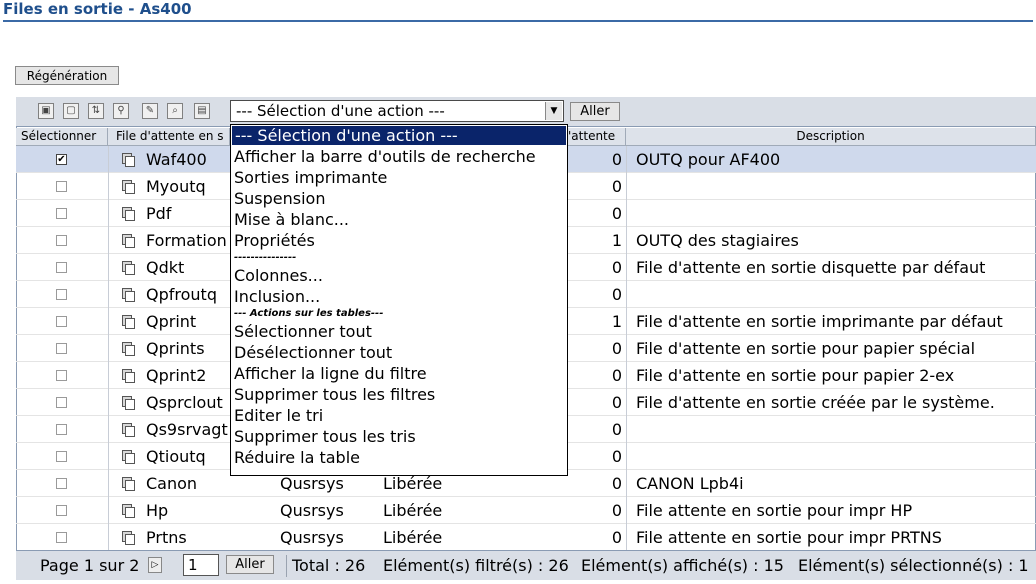 Image resolution: width=1036 pixels, height=584 pixels. Describe the element at coordinates (186, 240) in the screenshot. I see `queue-name: Formation` at that location.